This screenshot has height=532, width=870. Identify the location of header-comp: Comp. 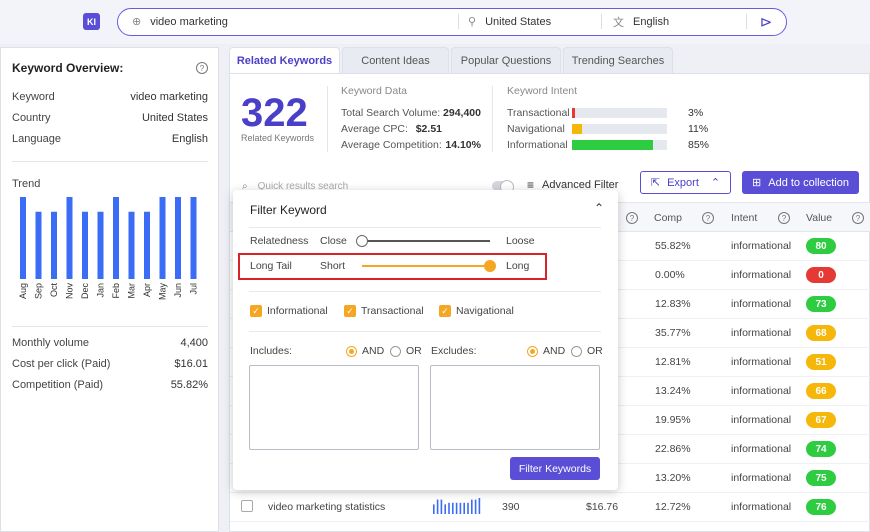
(668, 218).